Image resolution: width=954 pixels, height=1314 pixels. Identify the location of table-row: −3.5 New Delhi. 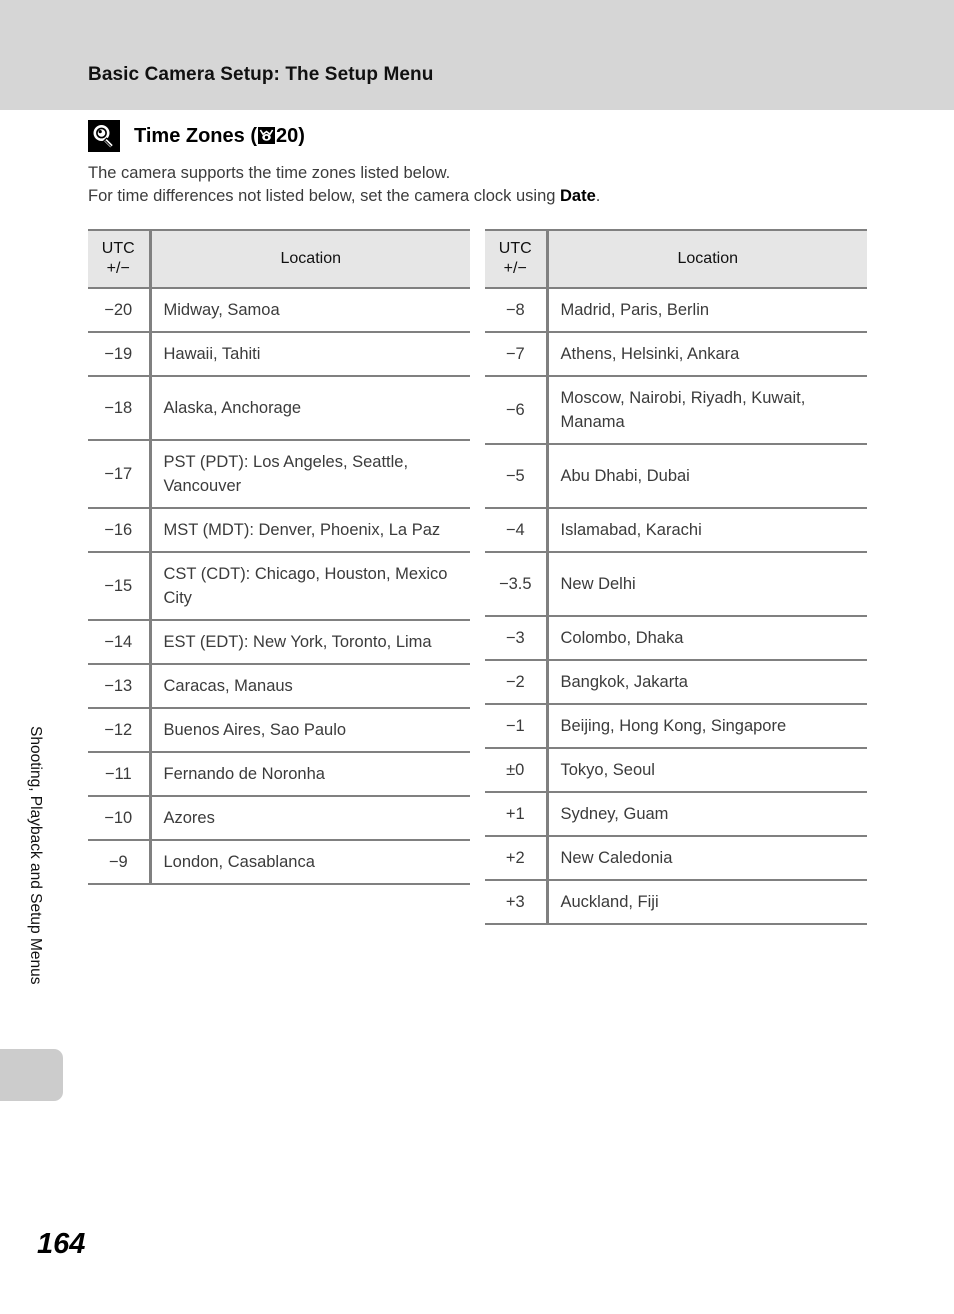
(676, 584).